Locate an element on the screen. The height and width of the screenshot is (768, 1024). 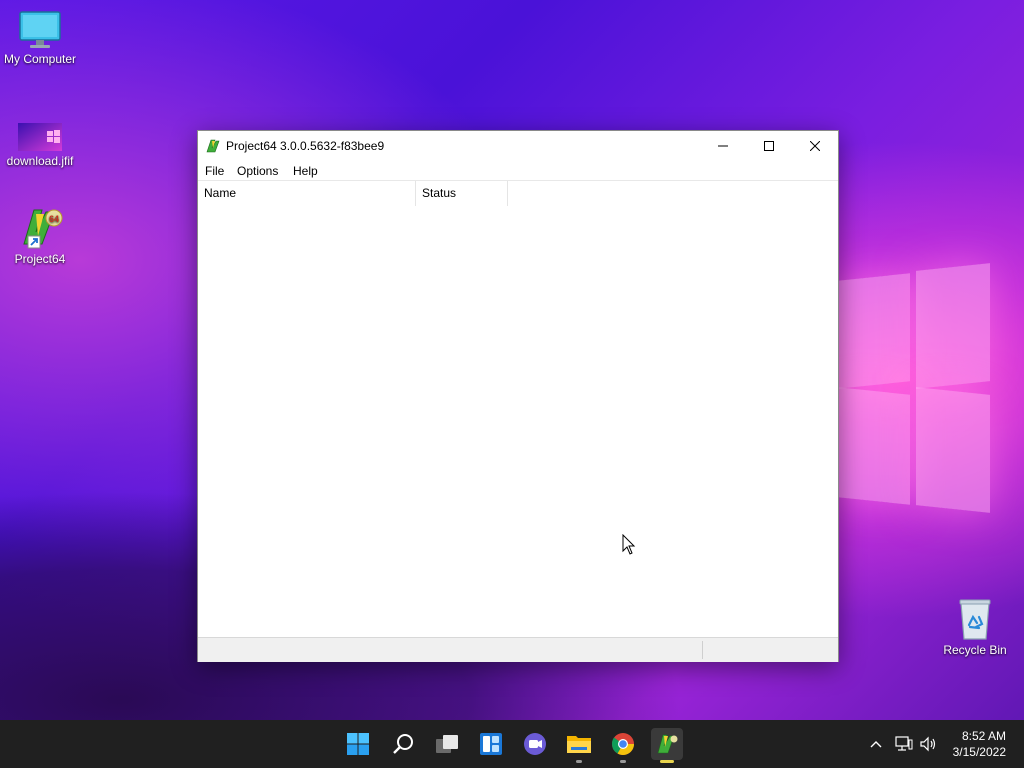
maximize-icon is located at coordinates (769, 146).